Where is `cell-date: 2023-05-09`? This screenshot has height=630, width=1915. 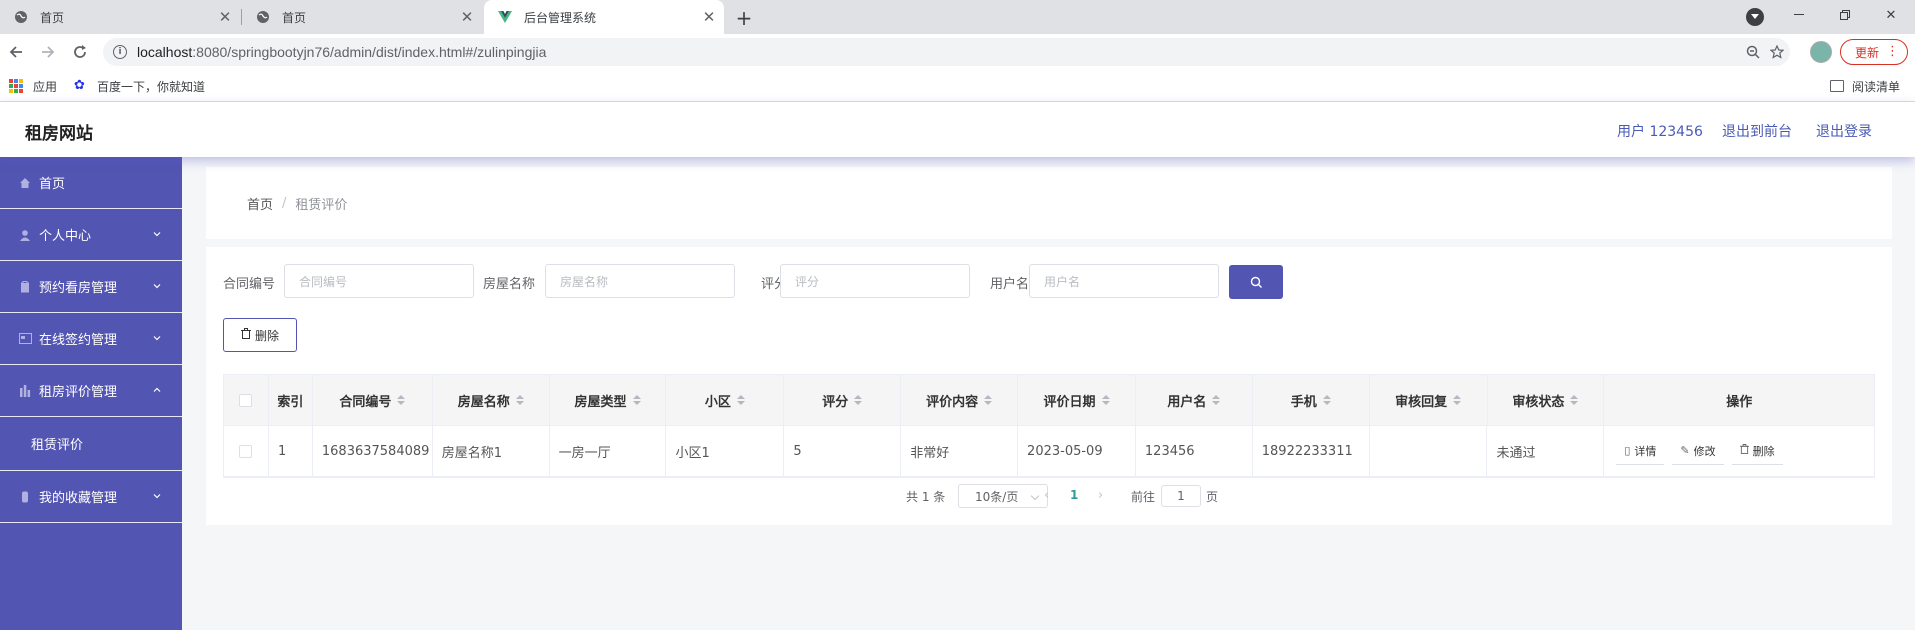 cell-date: 2023-05-09 is located at coordinates (1077, 451).